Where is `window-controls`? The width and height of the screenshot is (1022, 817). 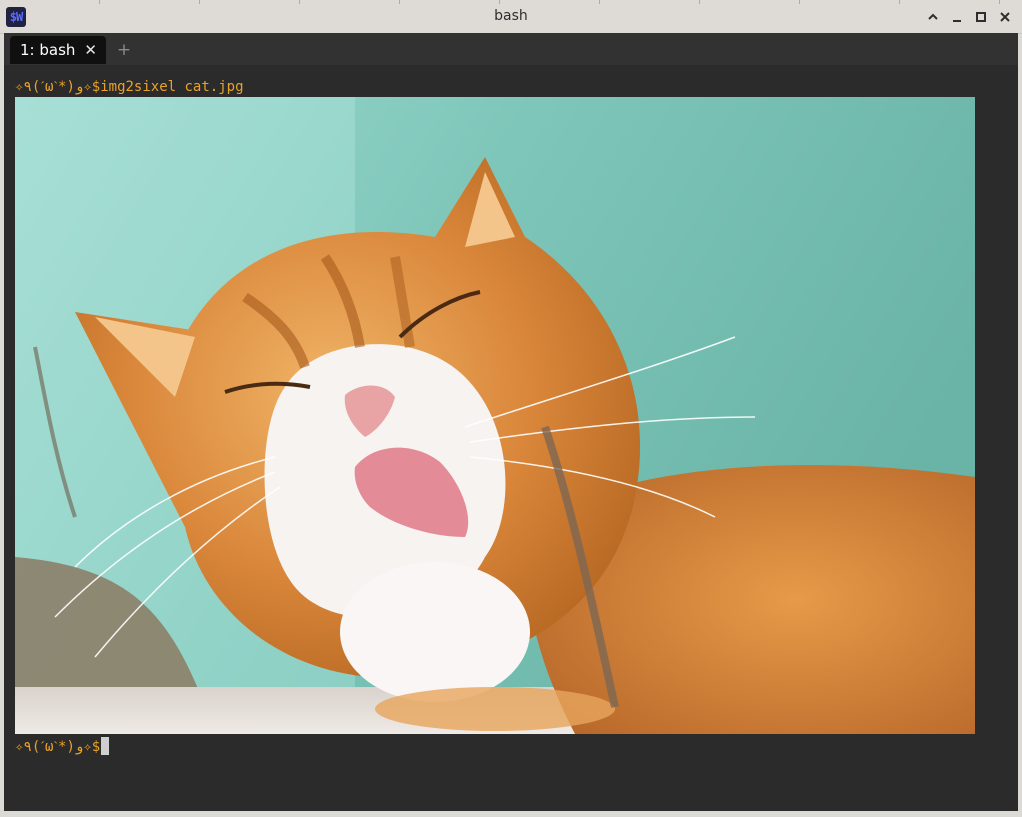 window-controls is located at coordinates (969, 16).